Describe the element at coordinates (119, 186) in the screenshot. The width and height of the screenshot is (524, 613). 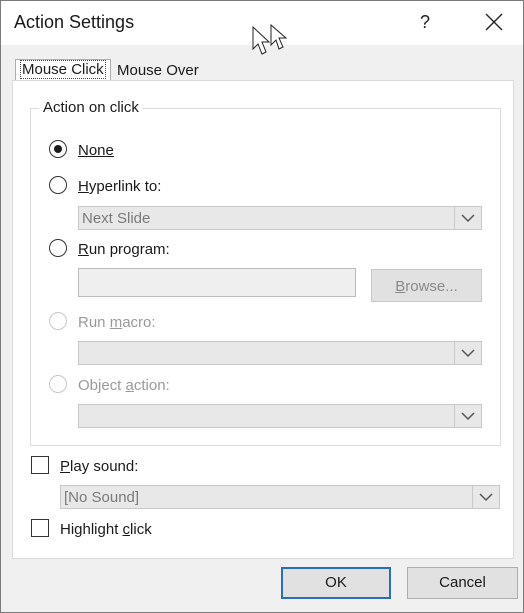
I see `hyperlink-label: Hyperlink to:` at that location.